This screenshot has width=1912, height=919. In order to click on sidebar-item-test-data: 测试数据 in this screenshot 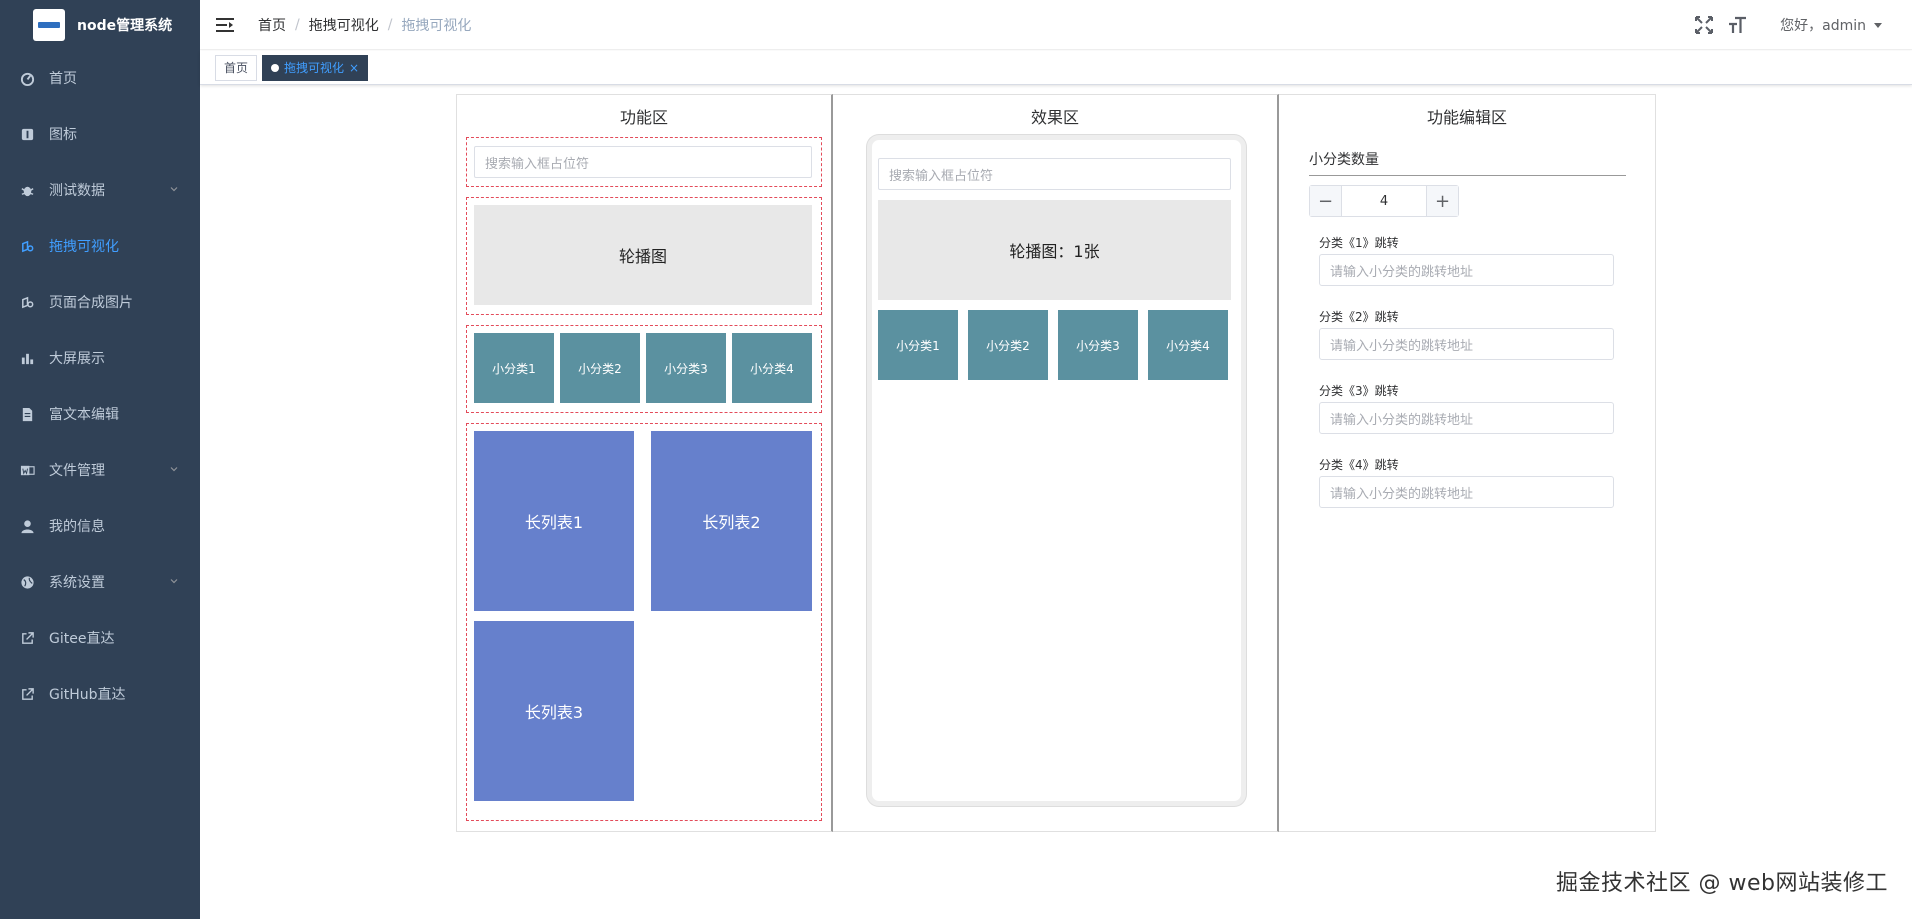, I will do `click(100, 190)`.